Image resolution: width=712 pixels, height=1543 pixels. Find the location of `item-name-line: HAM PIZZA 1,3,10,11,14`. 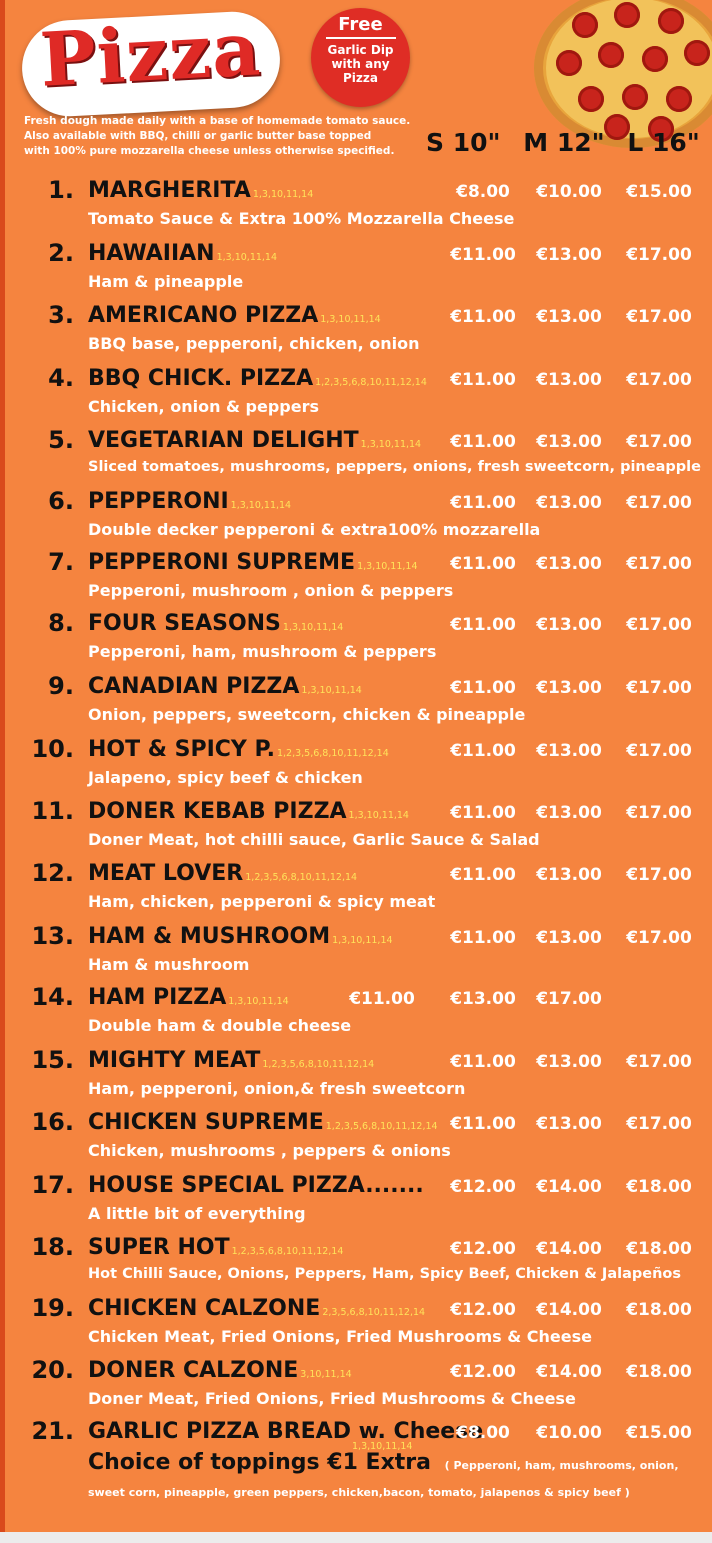

item-name-line: HAM PIZZA 1,3,10,11,14 is located at coordinates (188, 997).